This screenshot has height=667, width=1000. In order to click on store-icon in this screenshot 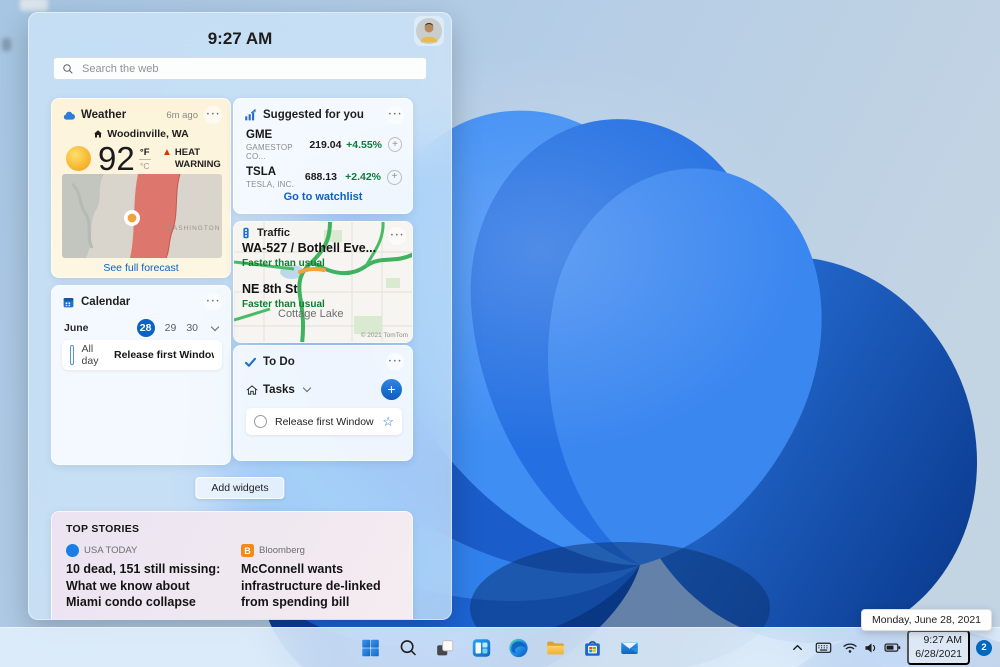, I will do `click(592, 648)`.